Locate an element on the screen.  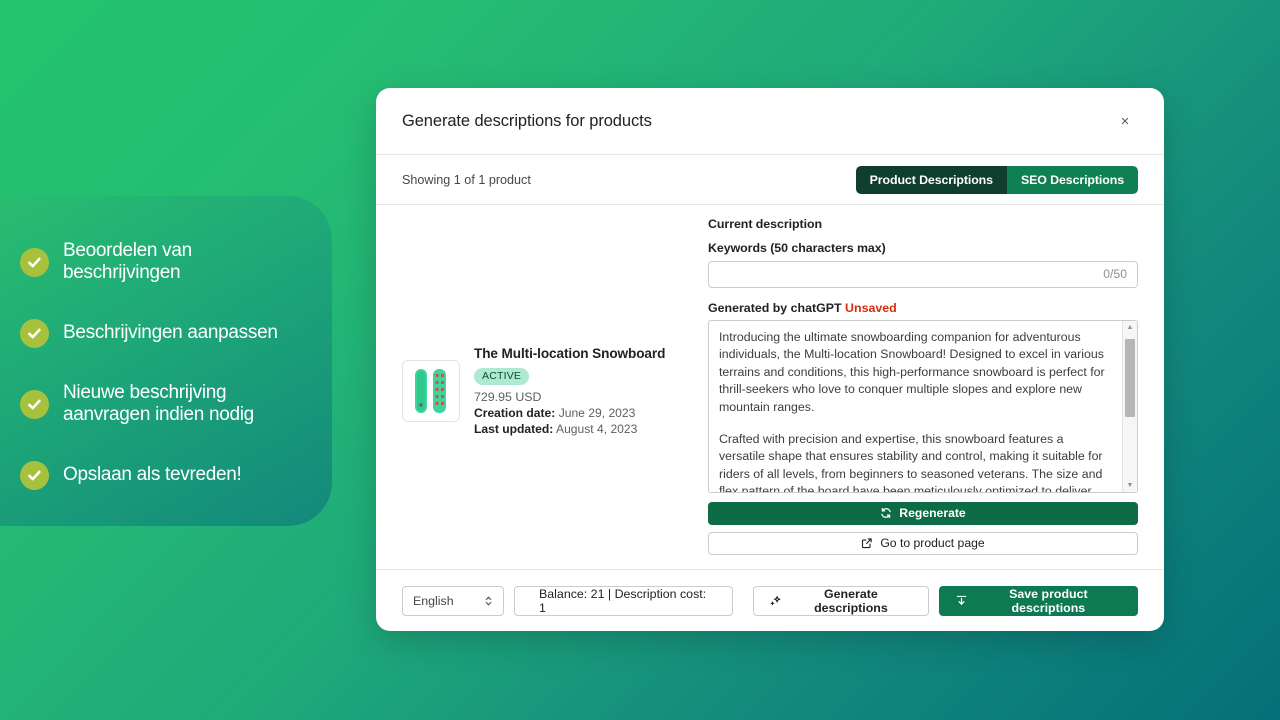
feature-item: Beschrijvingen aanpassen is located at coordinates (162, 333).